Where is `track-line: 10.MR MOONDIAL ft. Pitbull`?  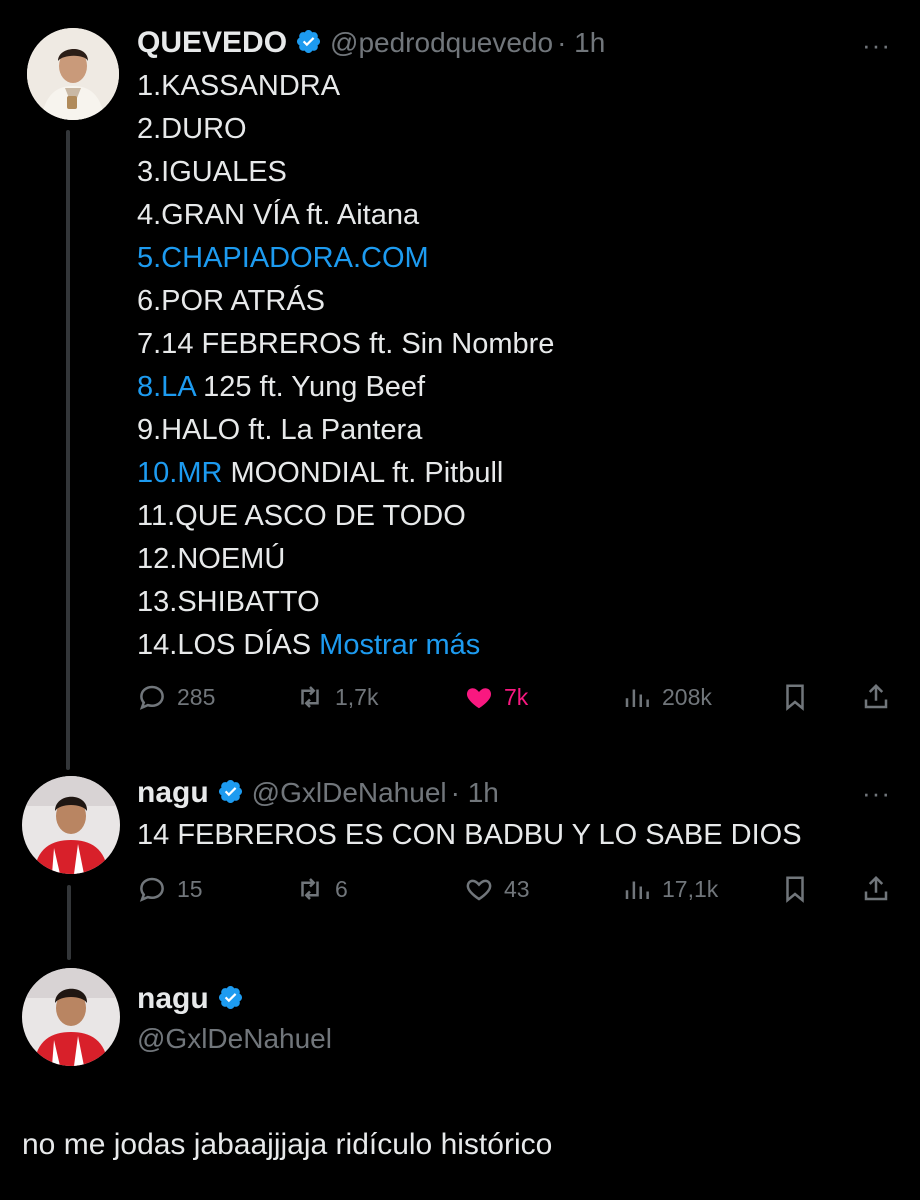 track-line: 10.MR MOONDIAL ft. Pitbull is located at coordinates (320, 473).